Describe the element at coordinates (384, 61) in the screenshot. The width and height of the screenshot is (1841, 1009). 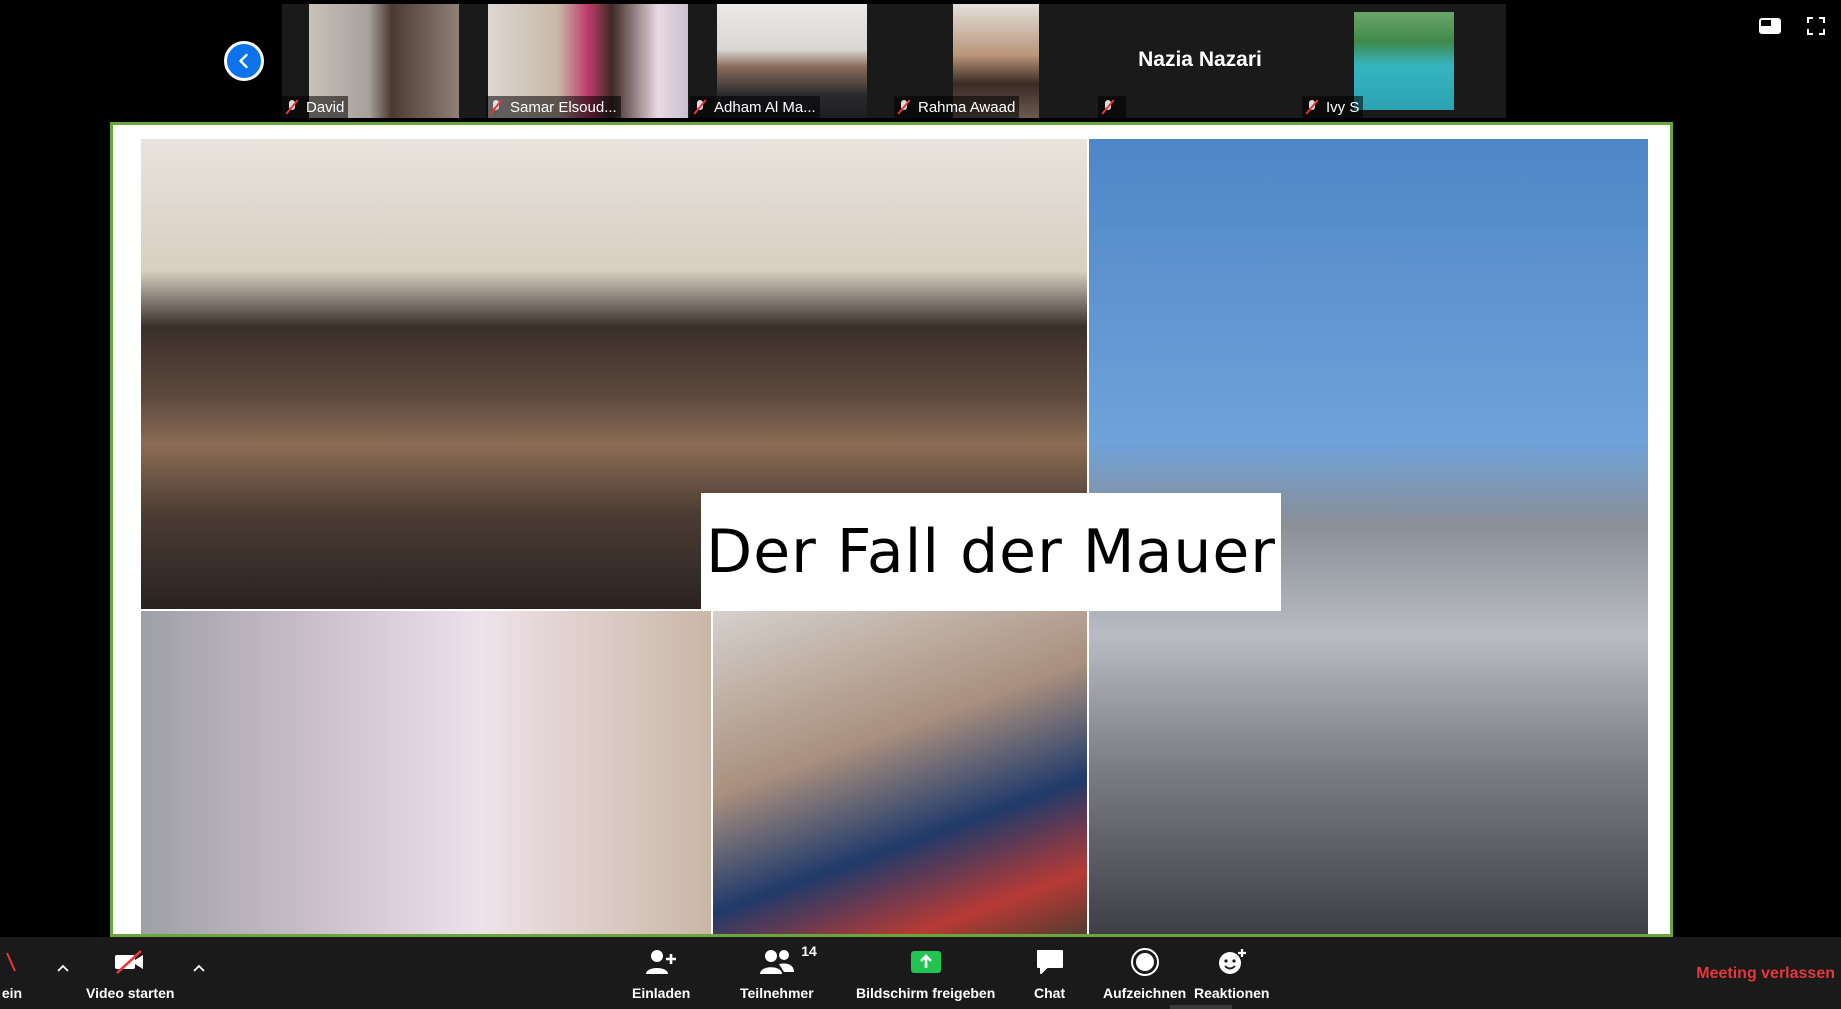
I see `participant-tile: David` at that location.